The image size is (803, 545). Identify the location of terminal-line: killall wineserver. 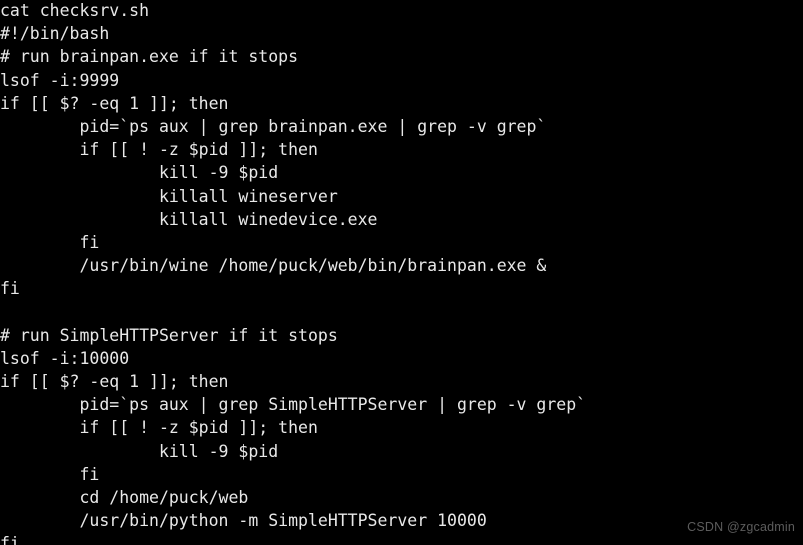
(169, 196).